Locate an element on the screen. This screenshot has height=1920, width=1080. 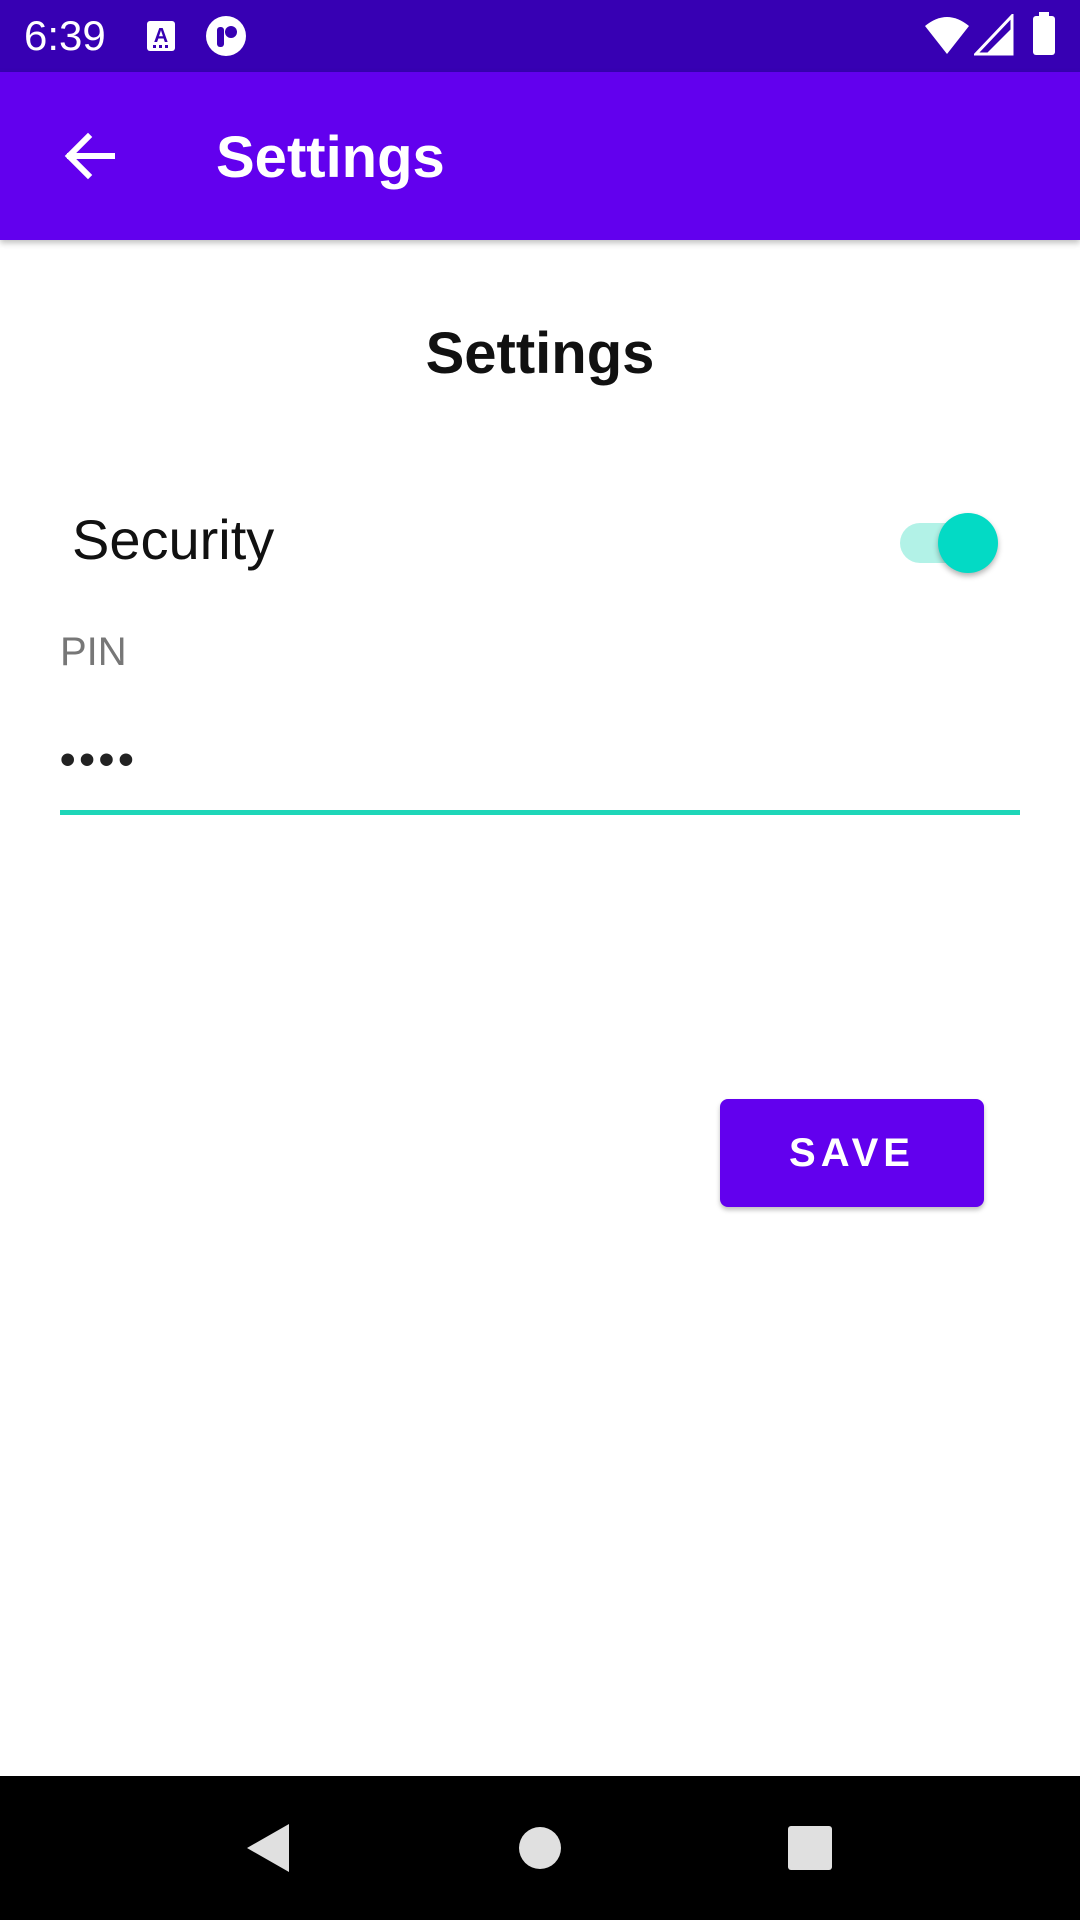
keyboard-a-icon: A is located at coordinates (161, 36).